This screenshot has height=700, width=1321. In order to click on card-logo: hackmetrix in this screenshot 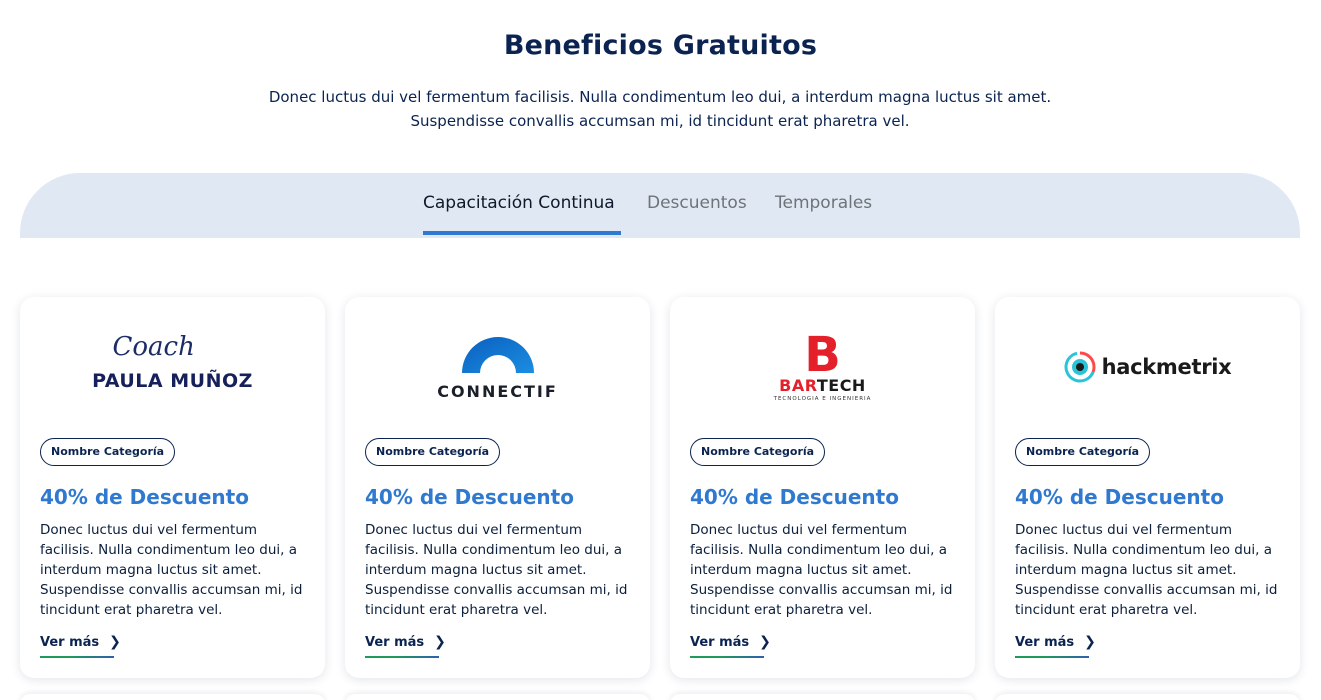, I will do `click(1147, 367)`.